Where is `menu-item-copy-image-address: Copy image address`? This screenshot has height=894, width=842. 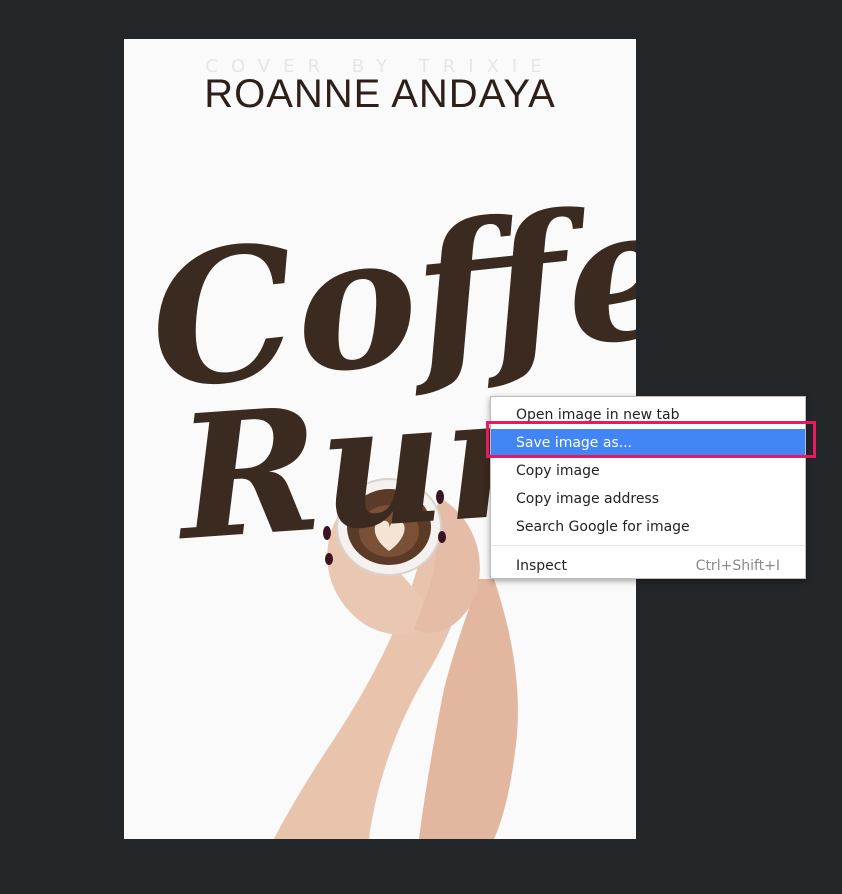 menu-item-copy-image-address: Copy image address is located at coordinates (648, 499).